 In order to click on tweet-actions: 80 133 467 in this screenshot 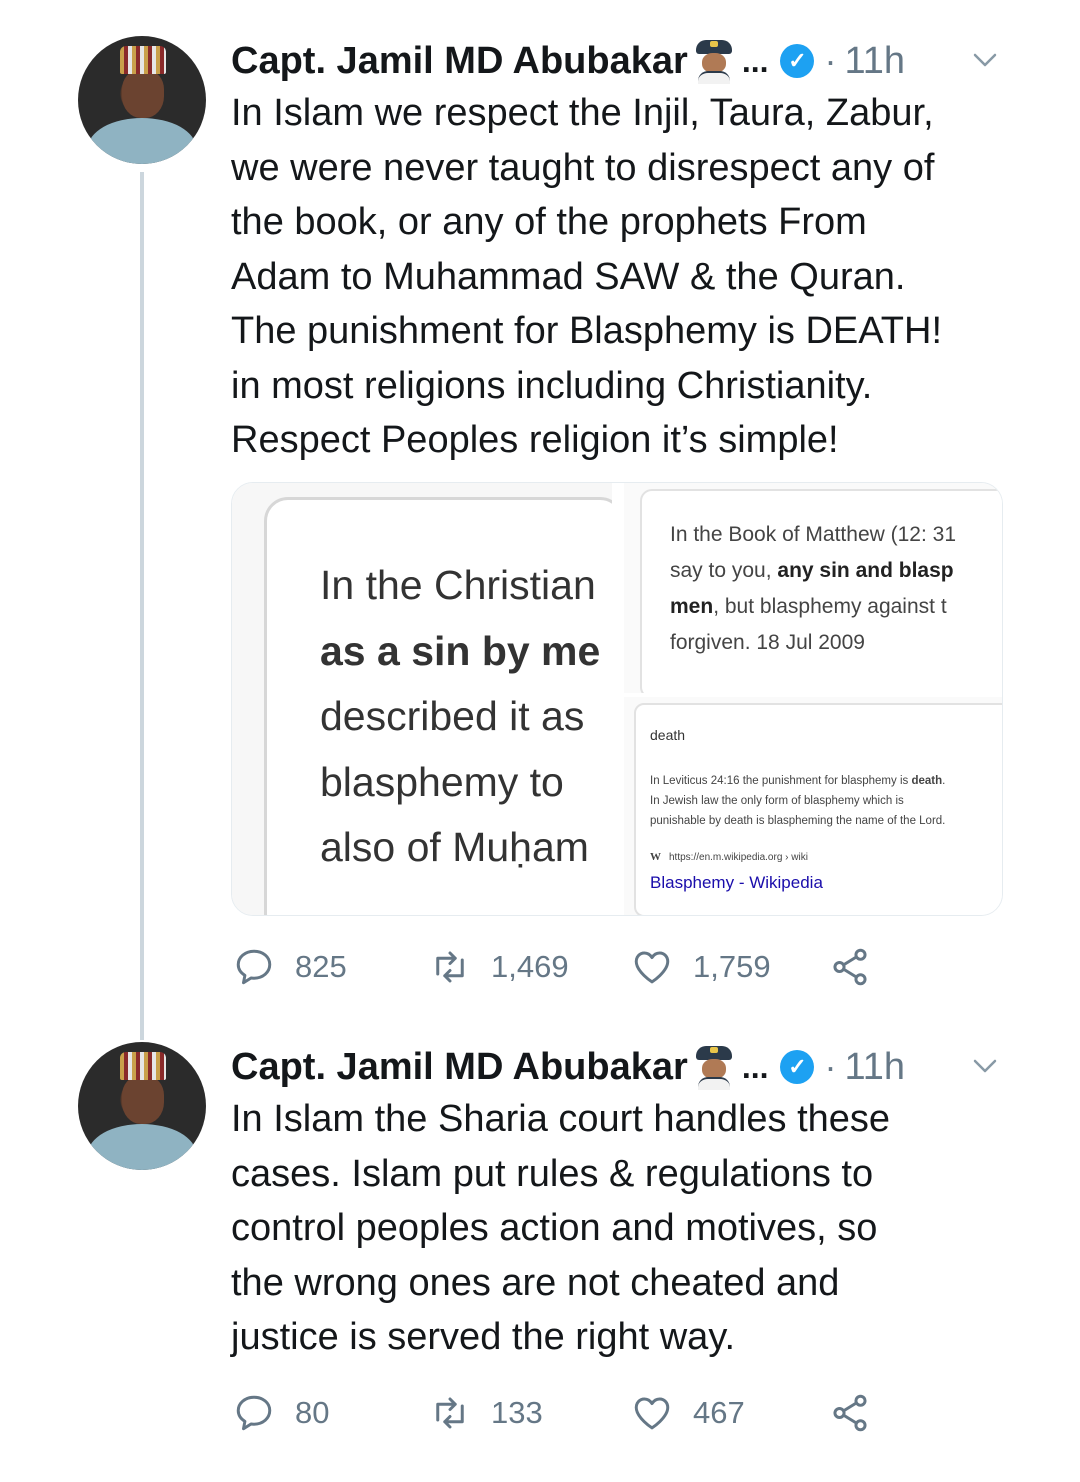, I will do `click(581, 1413)`.